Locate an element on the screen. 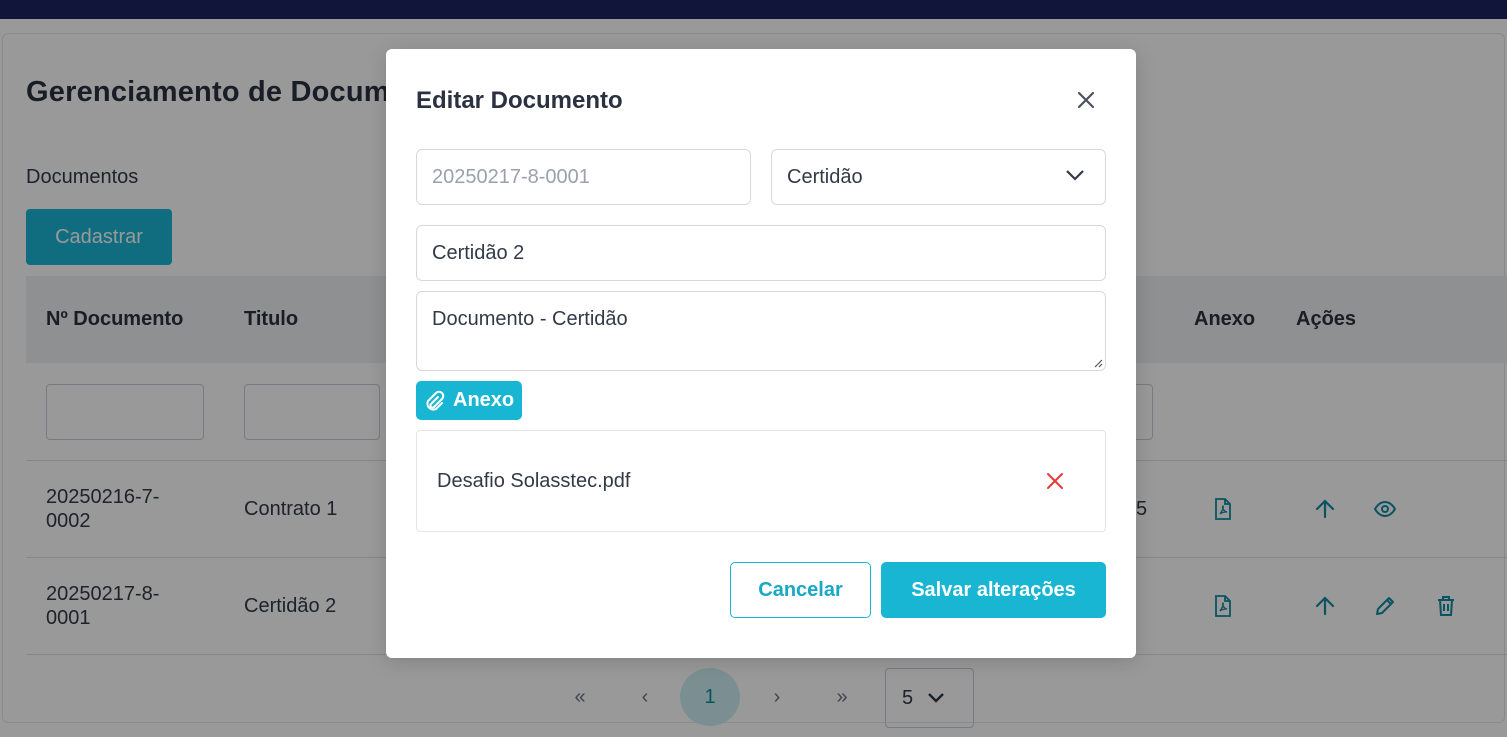  close-icon is located at coordinates (1086, 100).